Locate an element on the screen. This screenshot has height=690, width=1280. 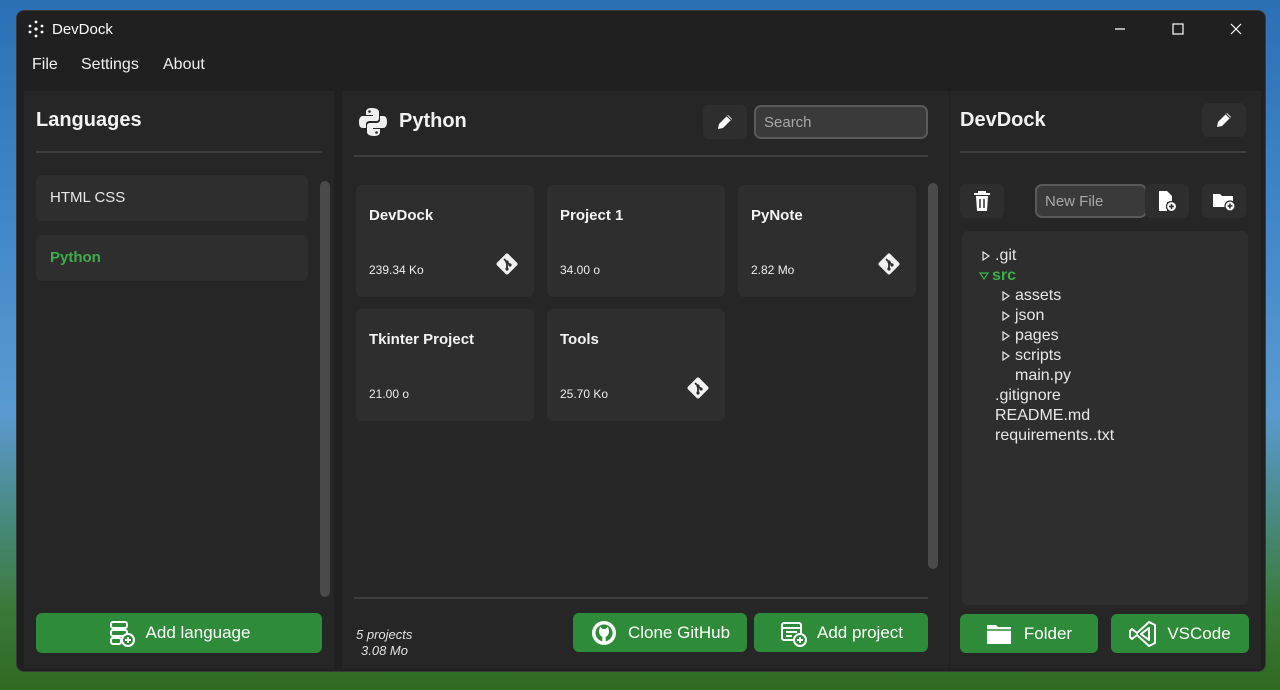
maximize-button is located at coordinates (1178, 29).